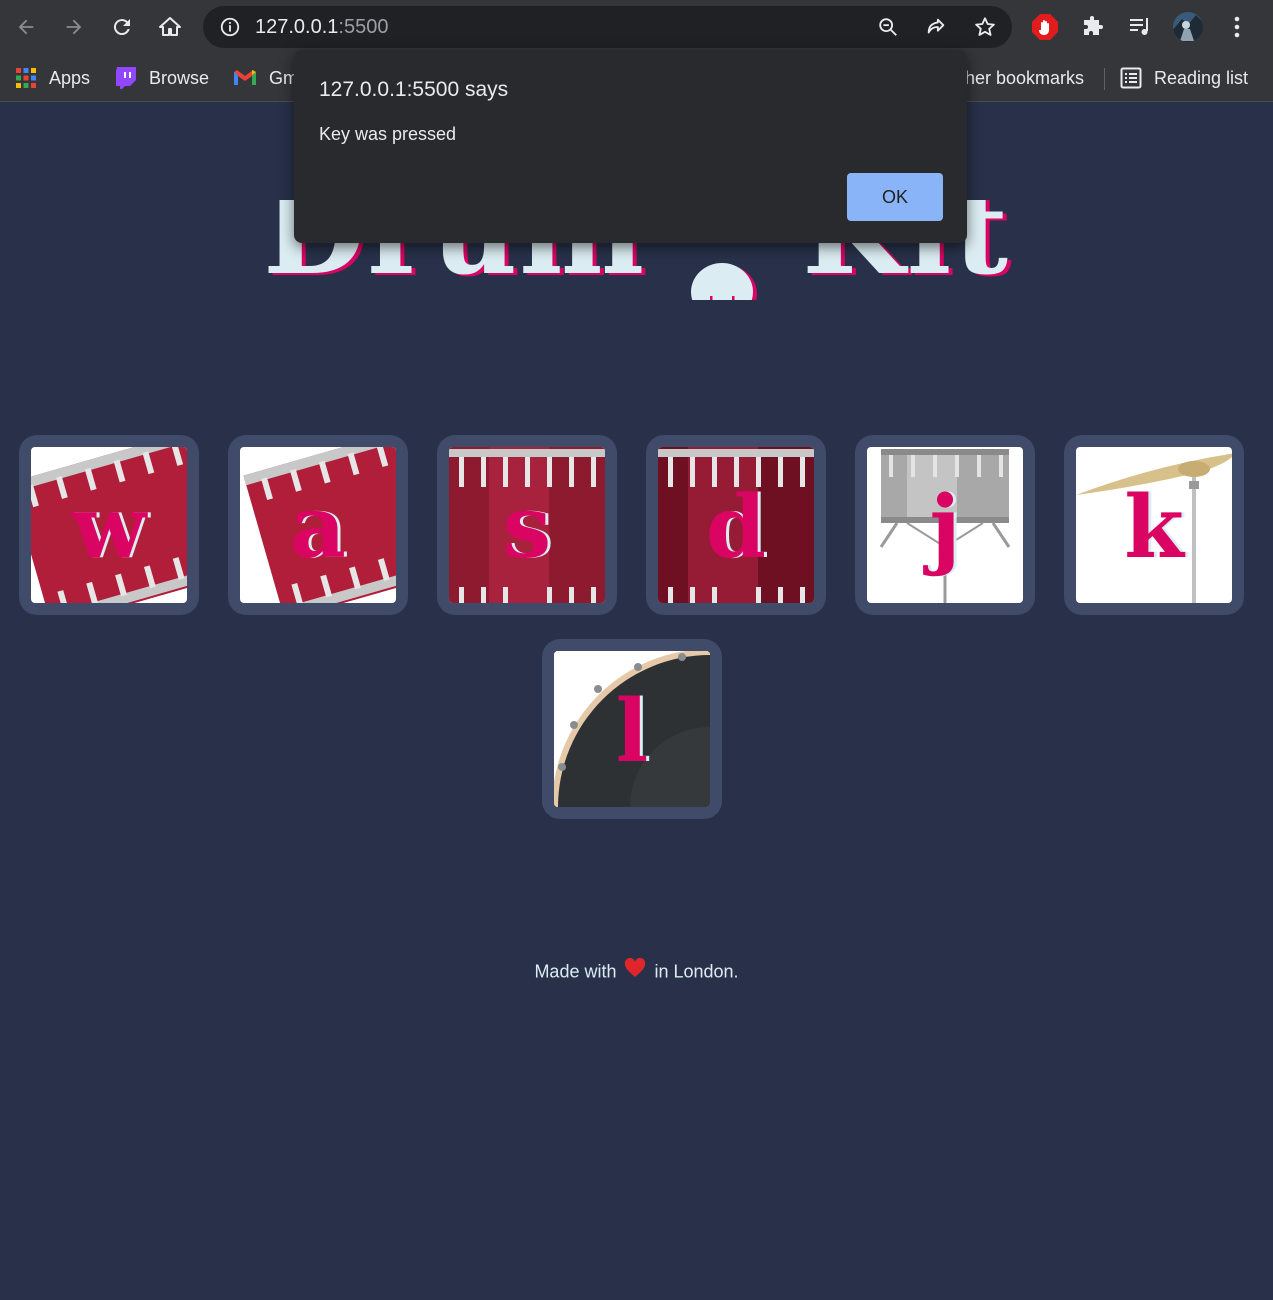 The height and width of the screenshot is (1300, 1273). What do you see at coordinates (630, 146) in the screenshot?
I see `alert-dialog: 127.0.0.1:5500 says Key was pressed OK` at bounding box center [630, 146].